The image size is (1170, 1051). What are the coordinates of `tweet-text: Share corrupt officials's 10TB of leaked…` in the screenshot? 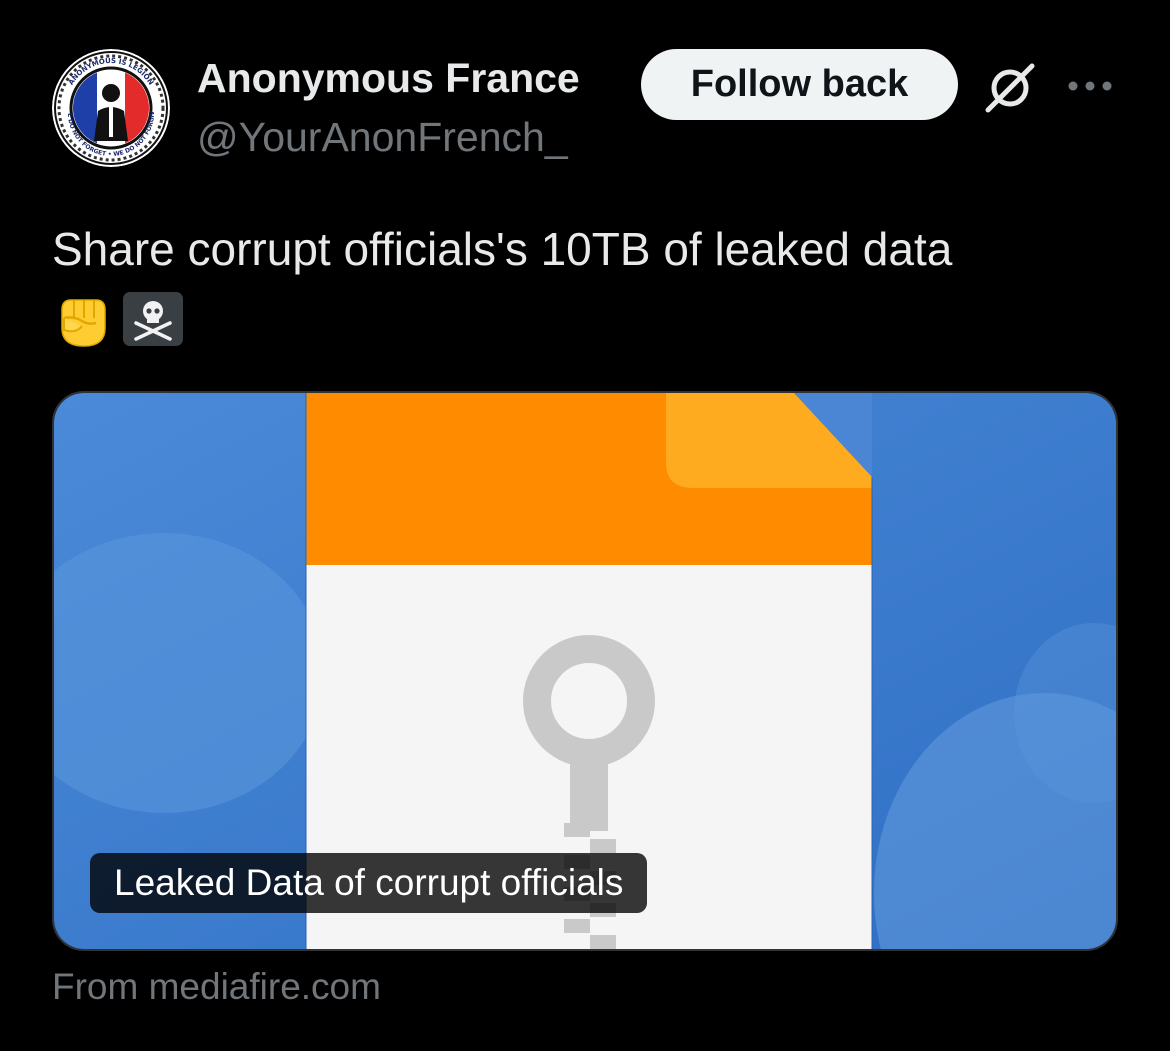 It's located at (502, 249).